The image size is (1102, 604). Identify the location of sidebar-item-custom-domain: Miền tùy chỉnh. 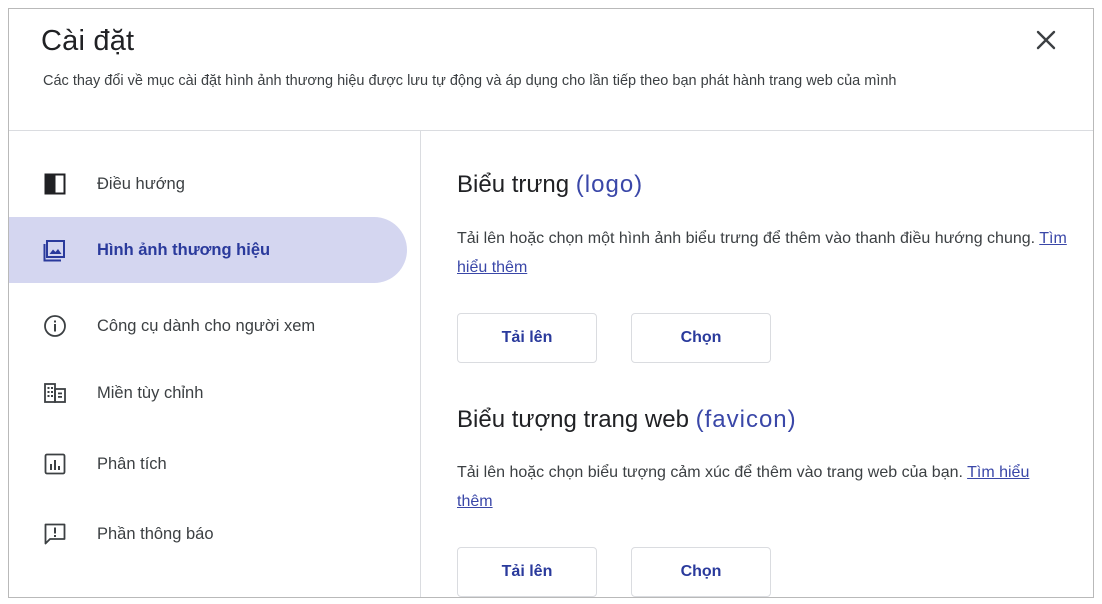
(208, 393).